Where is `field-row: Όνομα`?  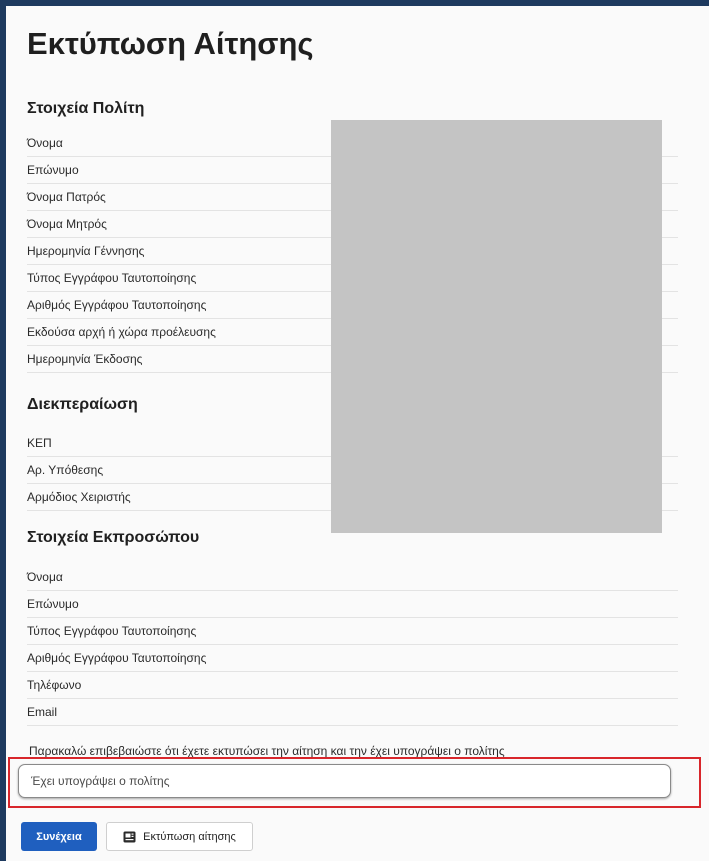 field-row: Όνομα is located at coordinates (352, 577).